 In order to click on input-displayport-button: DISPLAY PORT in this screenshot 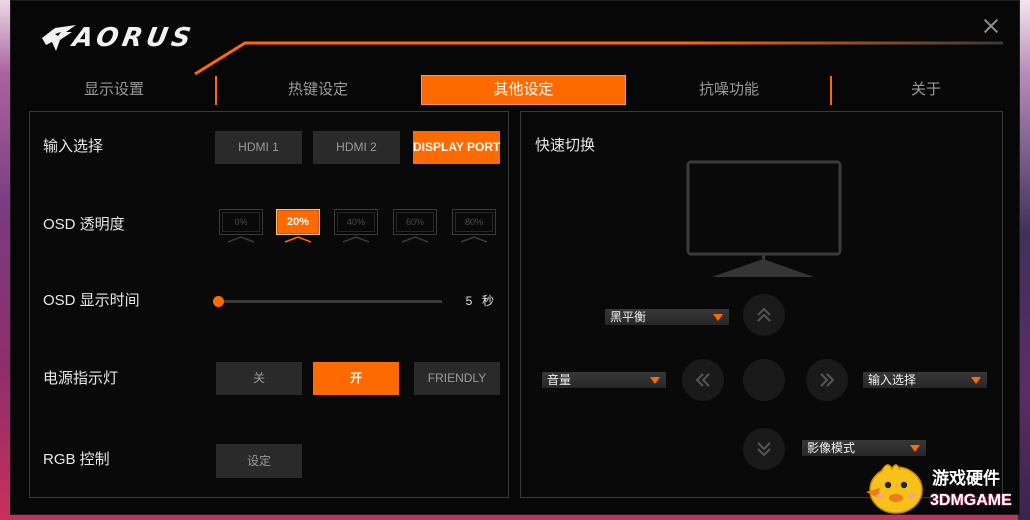, I will do `click(456, 147)`.